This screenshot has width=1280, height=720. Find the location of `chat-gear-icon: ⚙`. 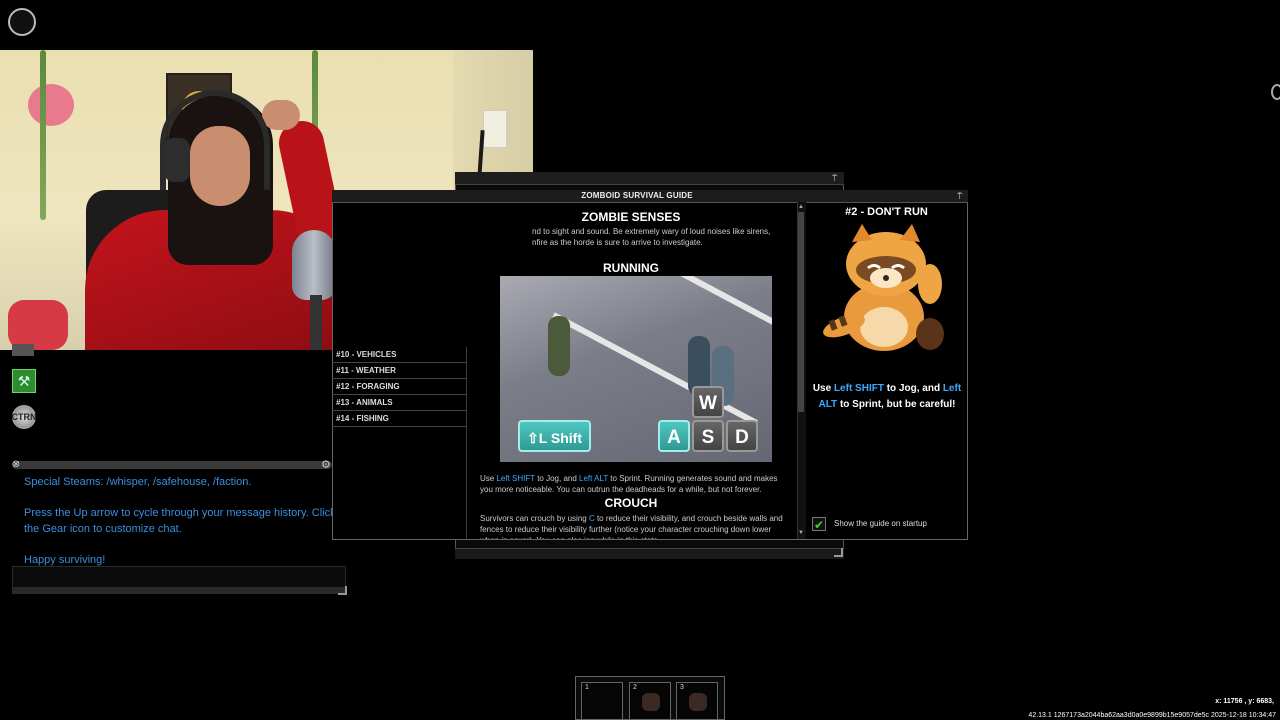

chat-gear-icon: ⚙ is located at coordinates (326, 465).